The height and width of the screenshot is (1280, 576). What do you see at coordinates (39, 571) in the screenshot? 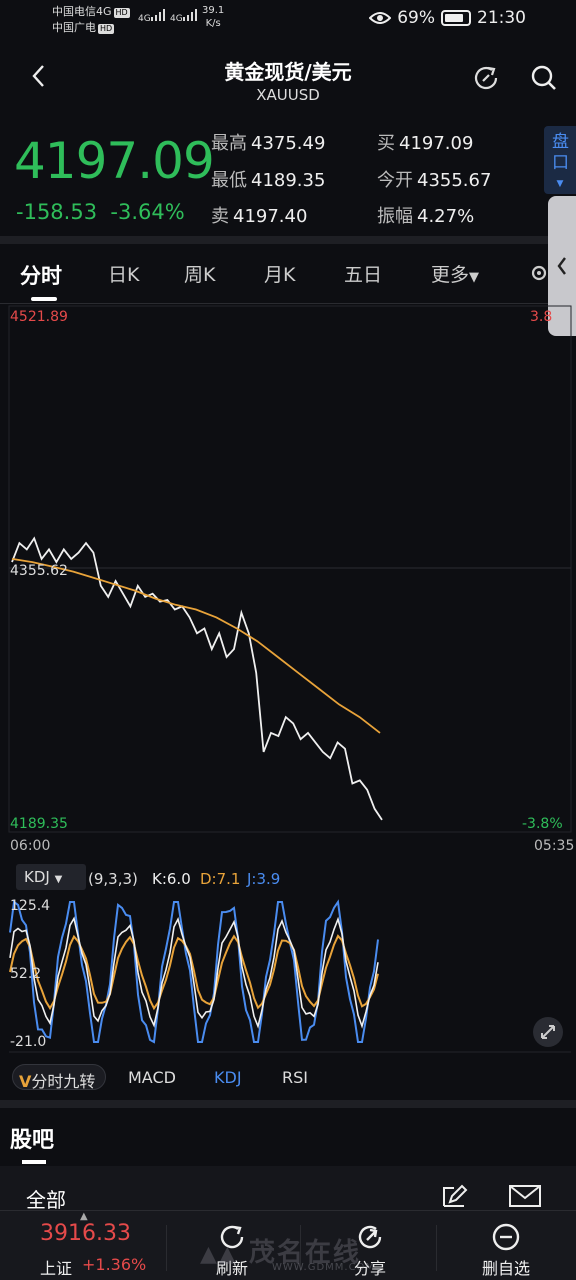
I see `chart-mid-price: 4355.62` at bounding box center [39, 571].